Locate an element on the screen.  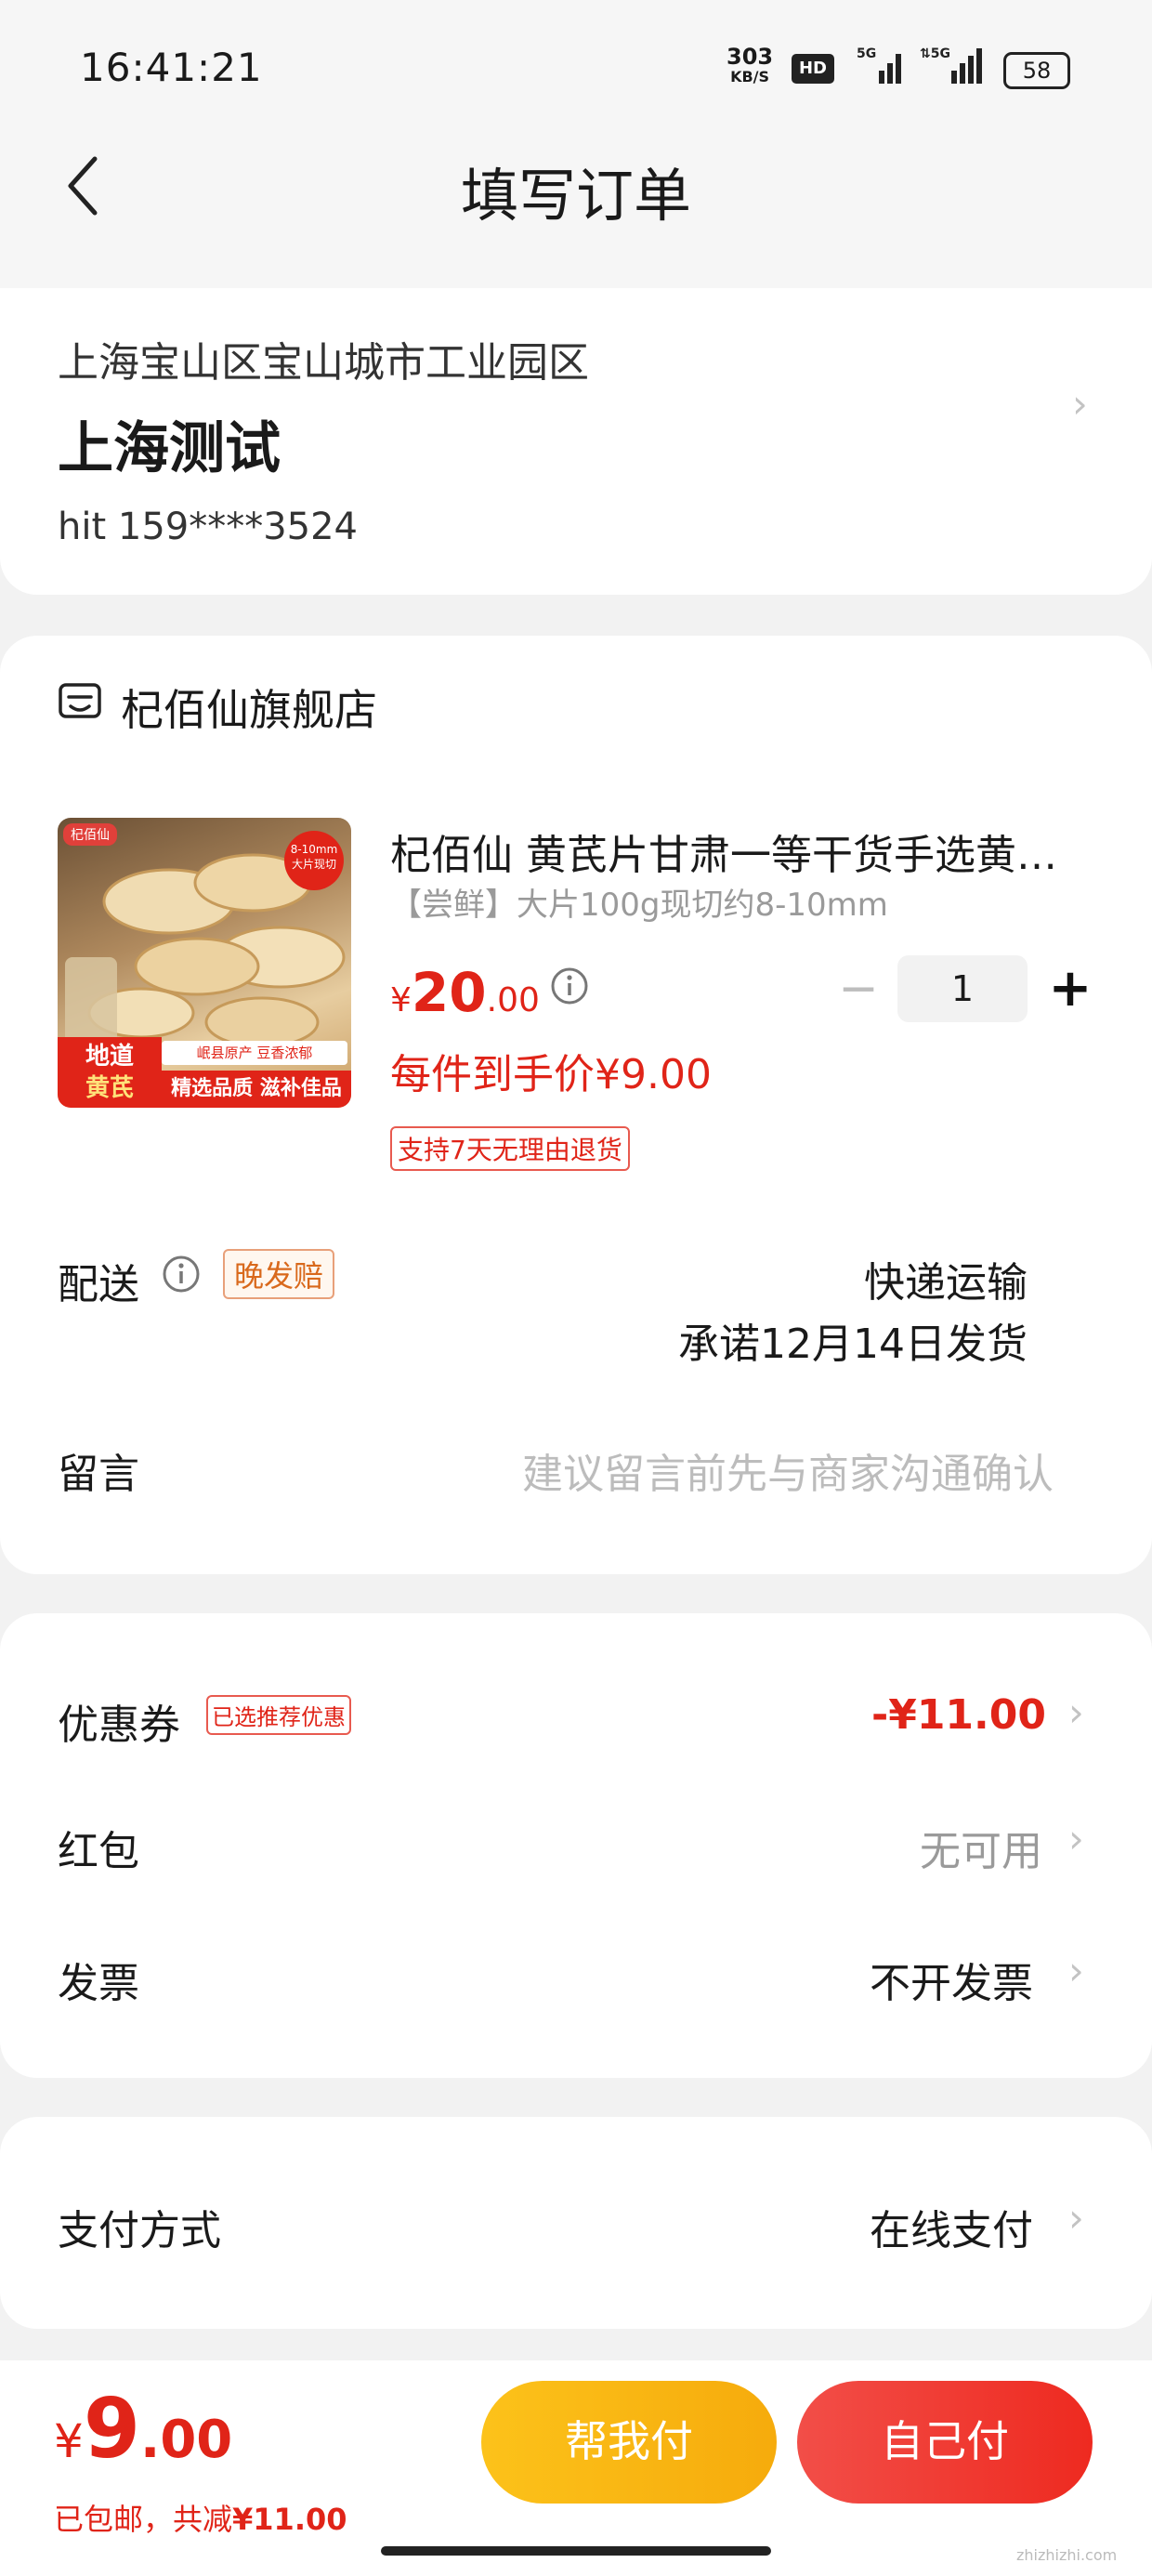
address-detail: 上海测试 is located at coordinates (169, 448).